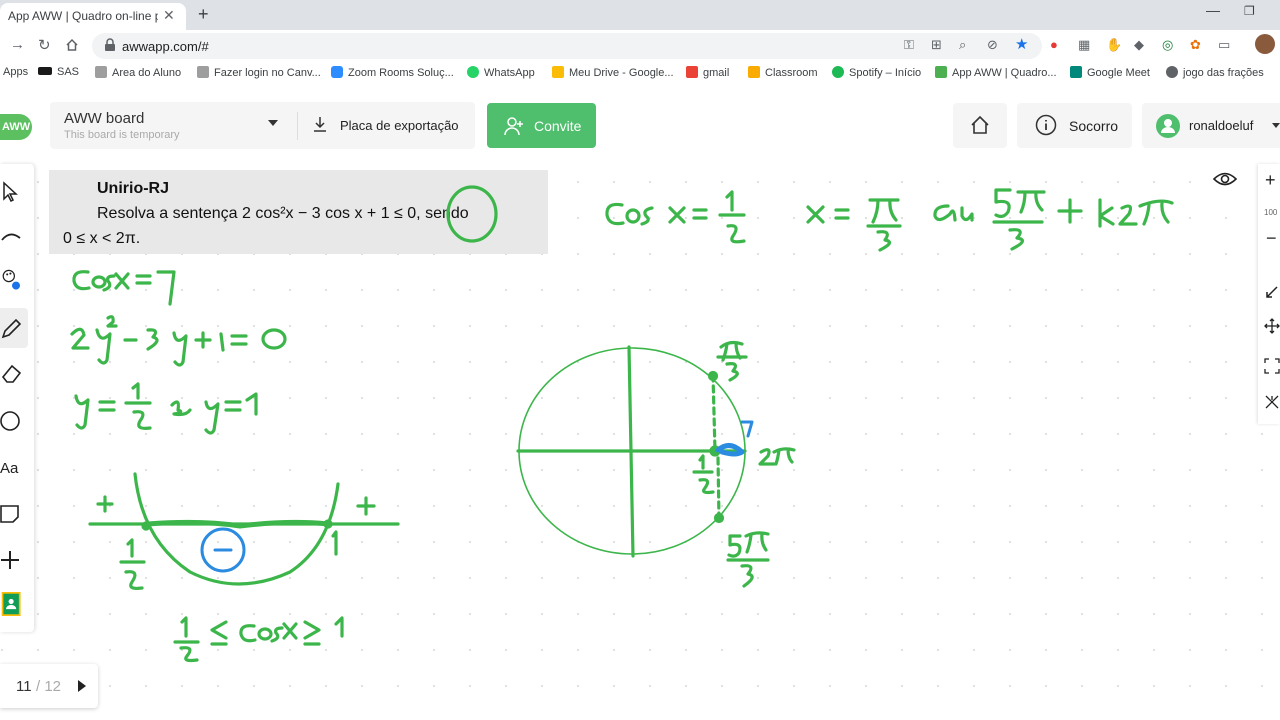 The height and width of the screenshot is (720, 1280). I want to click on browser-toolbar: → ↻ awwapp.com/# ⚿ ⊞ ⌕ ⊘ ★ ● ▦ ✋ ◆ ◎ ✿ ▭, so click(640, 46).